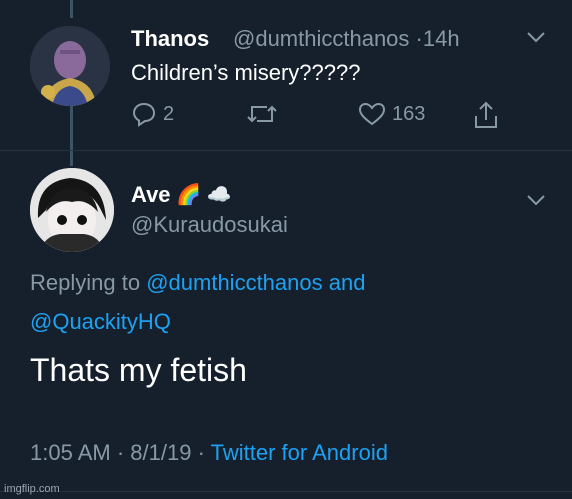 The height and width of the screenshot is (499, 572). Describe the element at coordinates (286, 491) in the screenshot. I see `bottom-divider` at that location.